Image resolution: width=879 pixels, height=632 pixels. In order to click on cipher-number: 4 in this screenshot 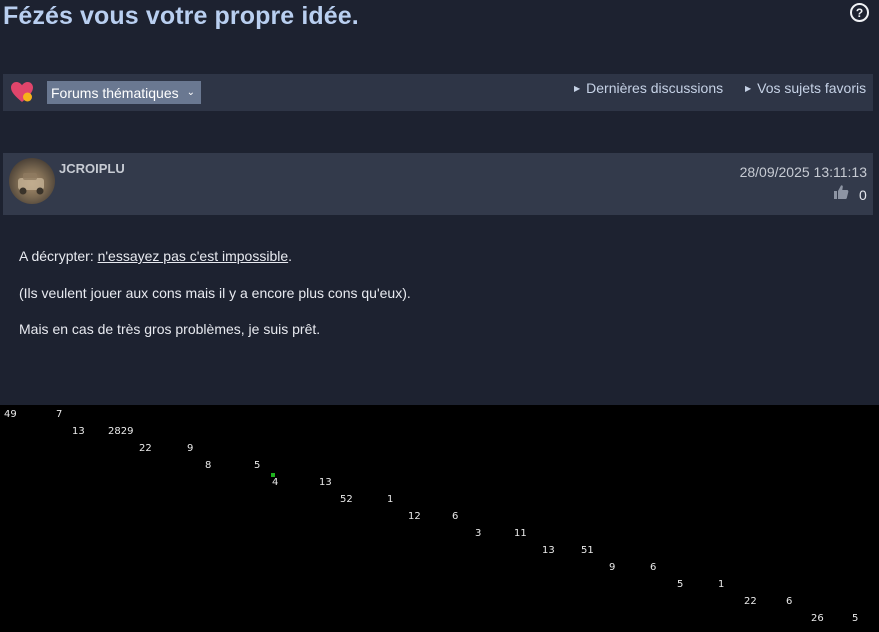, I will do `click(275, 482)`.